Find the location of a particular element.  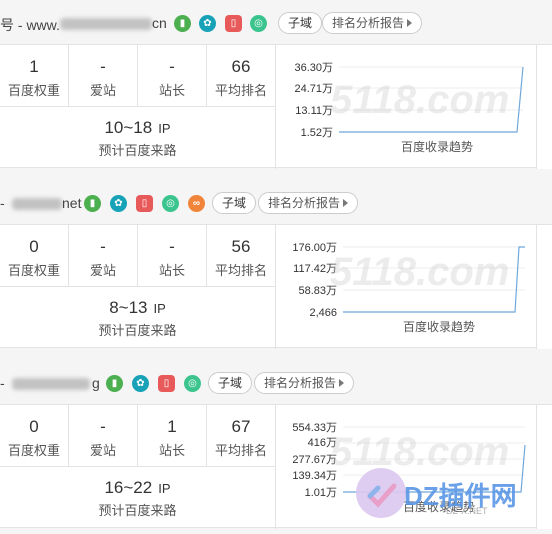

y-tick: 2,466 is located at coordinates (323, 313).